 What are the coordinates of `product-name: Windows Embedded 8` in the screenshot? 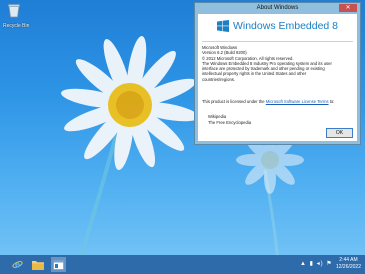 It's located at (285, 26).